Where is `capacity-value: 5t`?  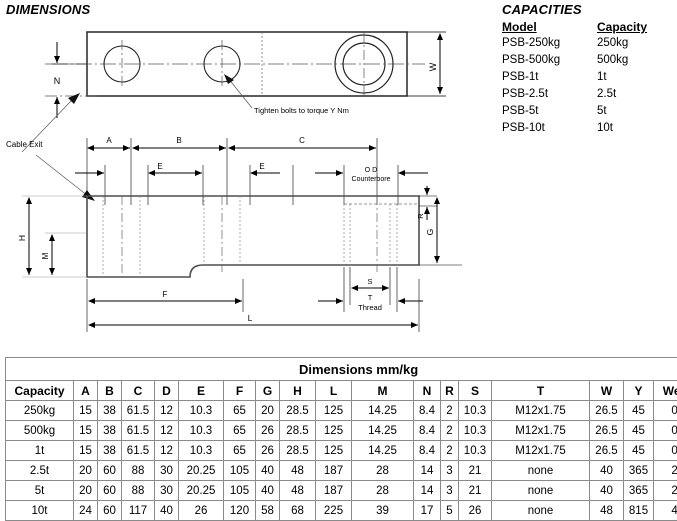 capacity-value: 5t is located at coordinates (622, 111).